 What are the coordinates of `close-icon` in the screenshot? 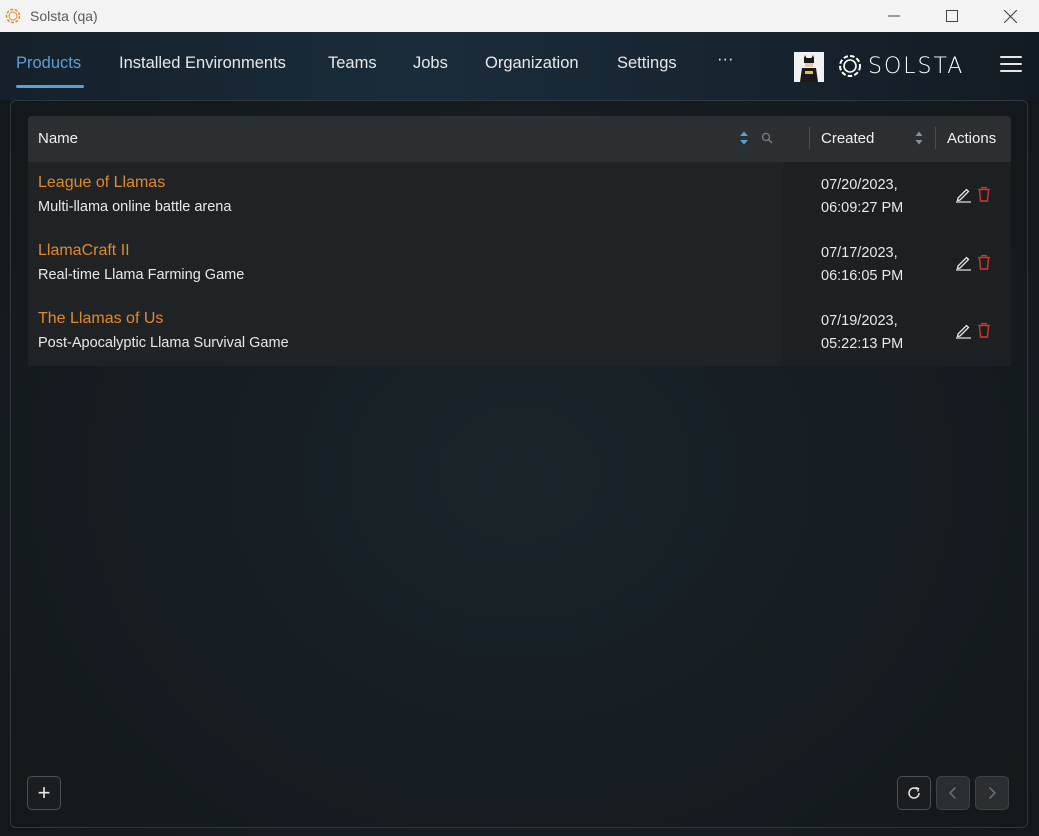 It's located at (1010, 16).